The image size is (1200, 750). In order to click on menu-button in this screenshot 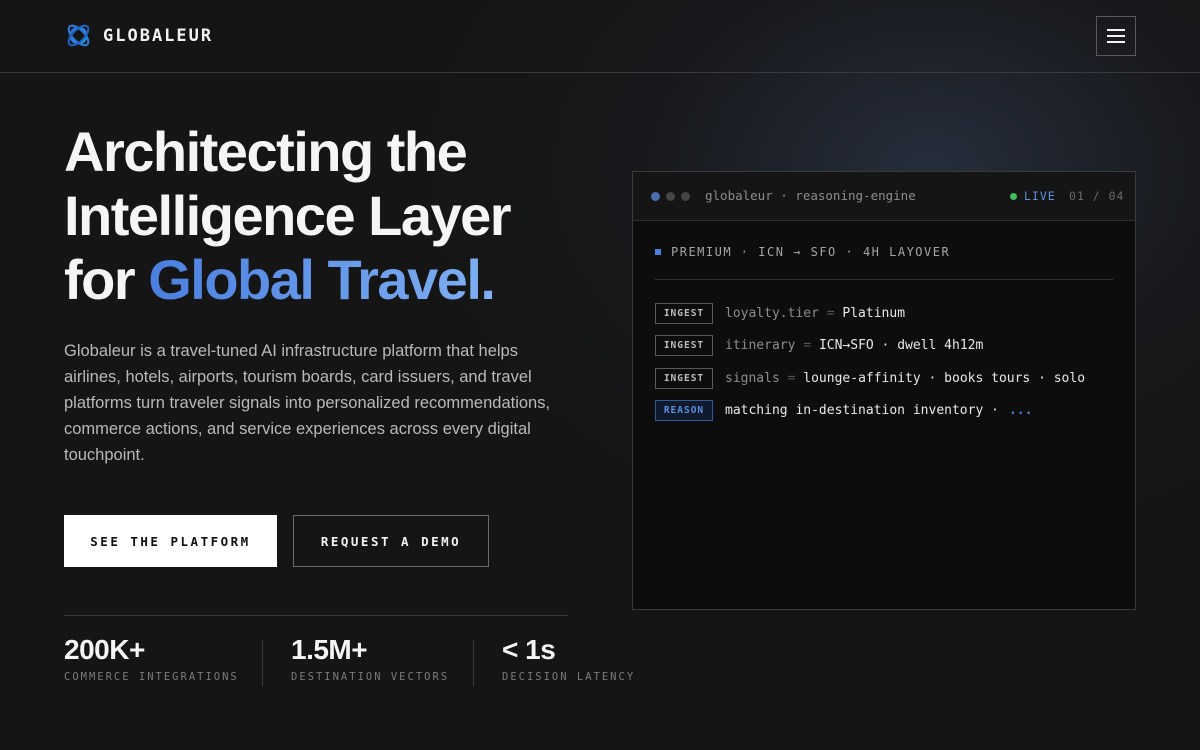, I will do `click(1116, 36)`.